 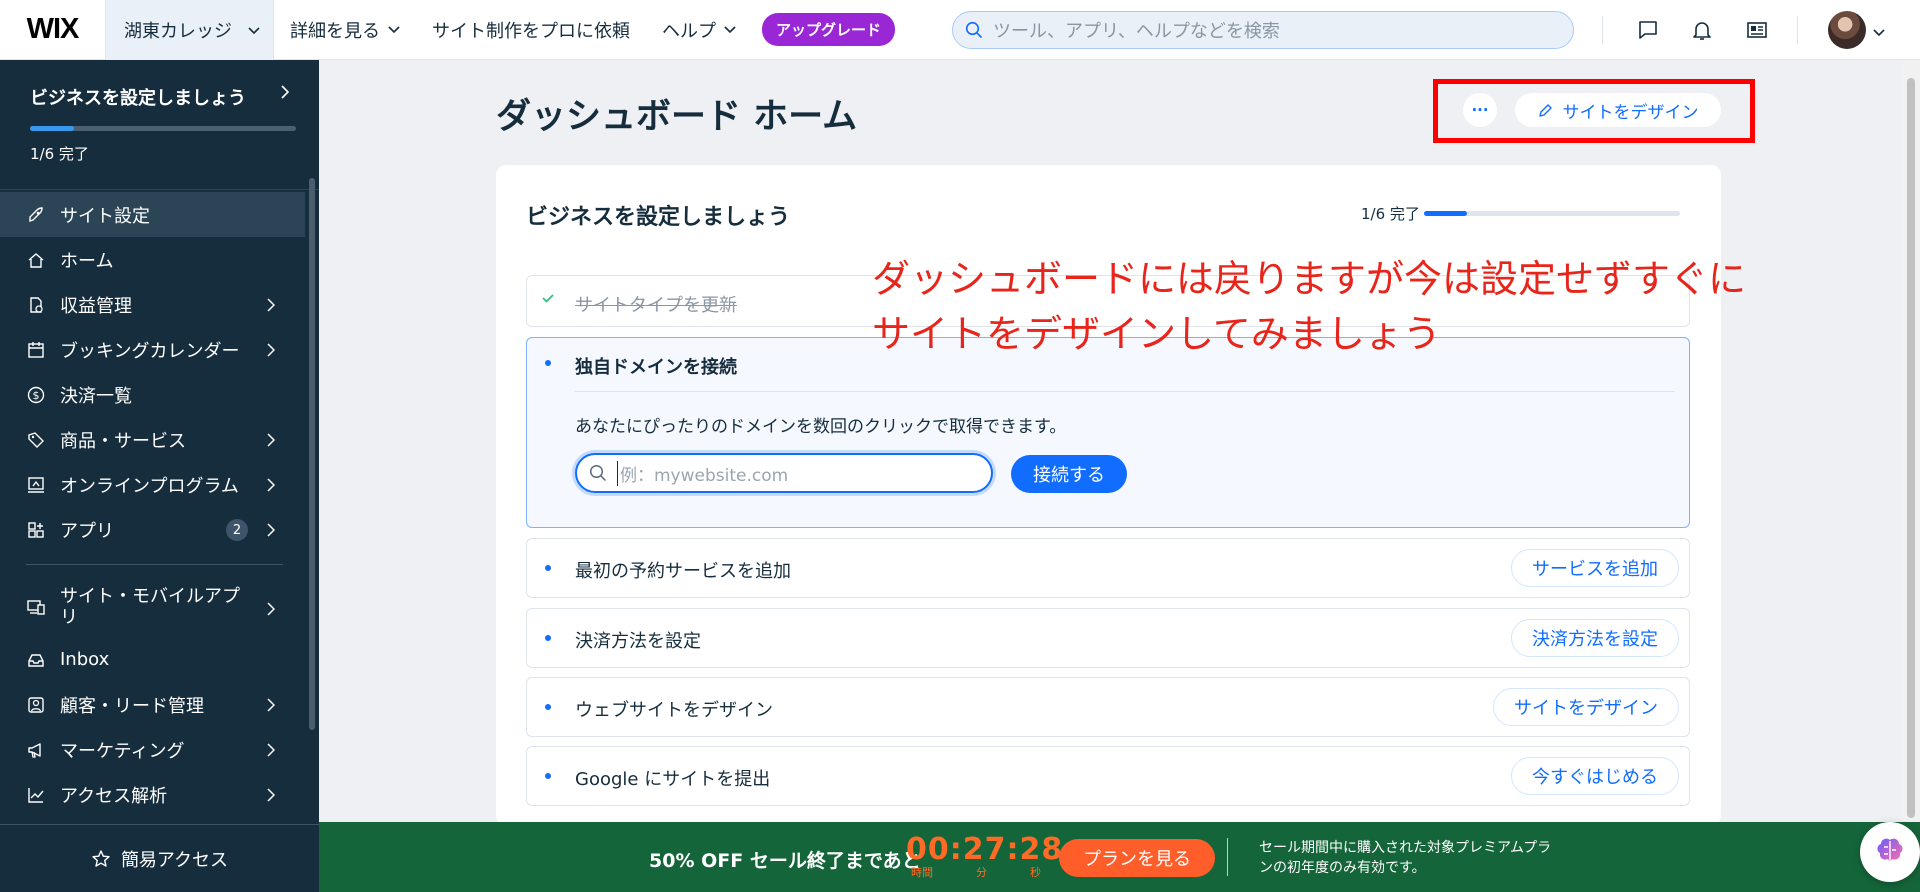 I want to click on site-switcher: 湖東カレッジ, so click(x=190, y=30).